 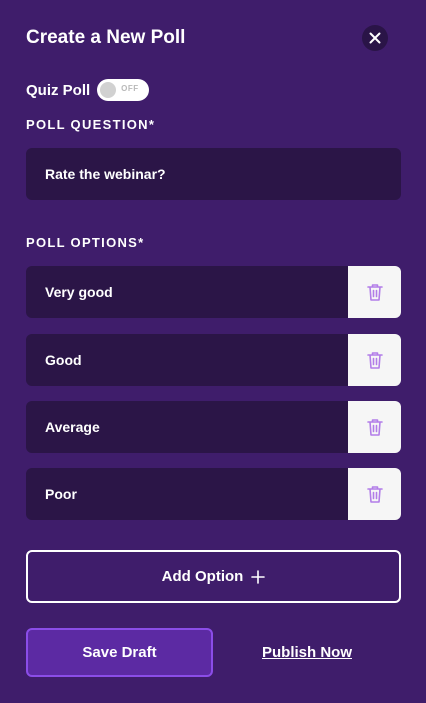 I want to click on add-option-label: Add Option, so click(x=202, y=576).